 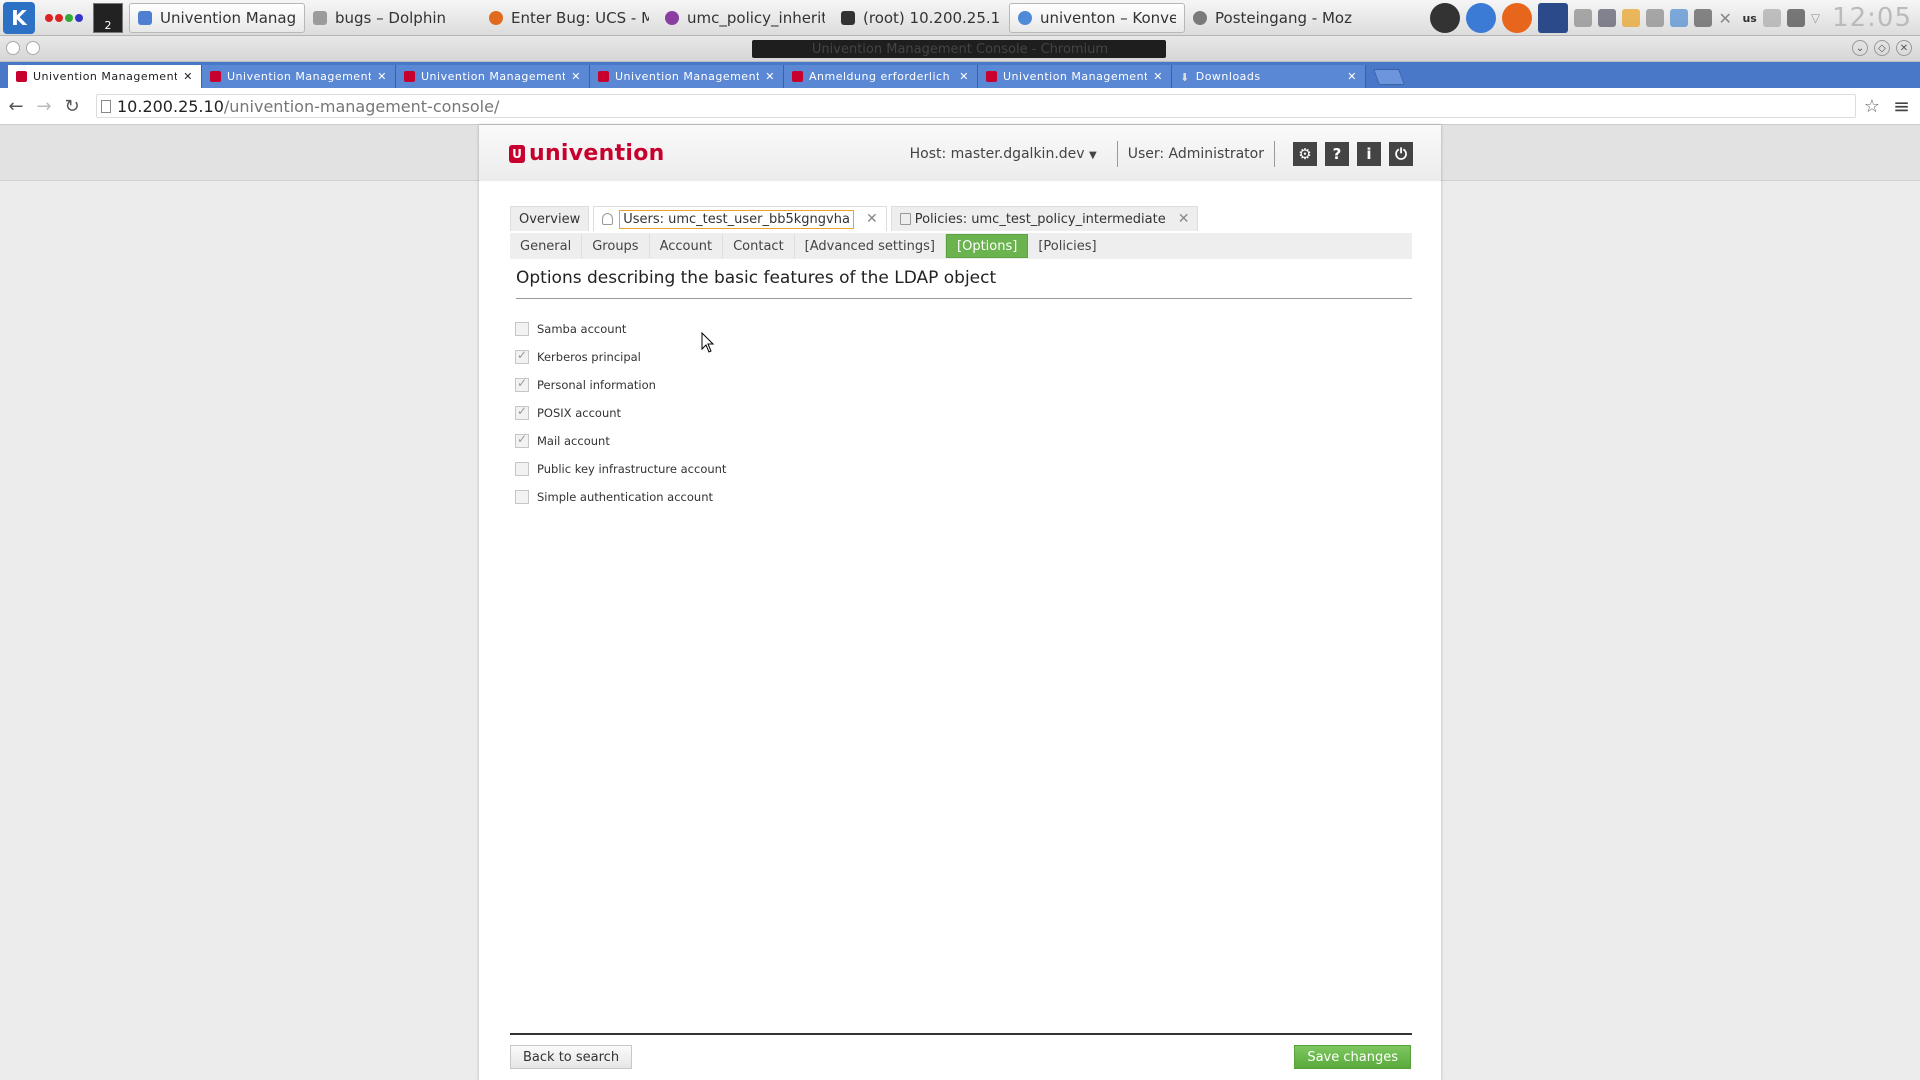 I want to click on back-to-search-button: Back to search, so click(x=571, y=1057).